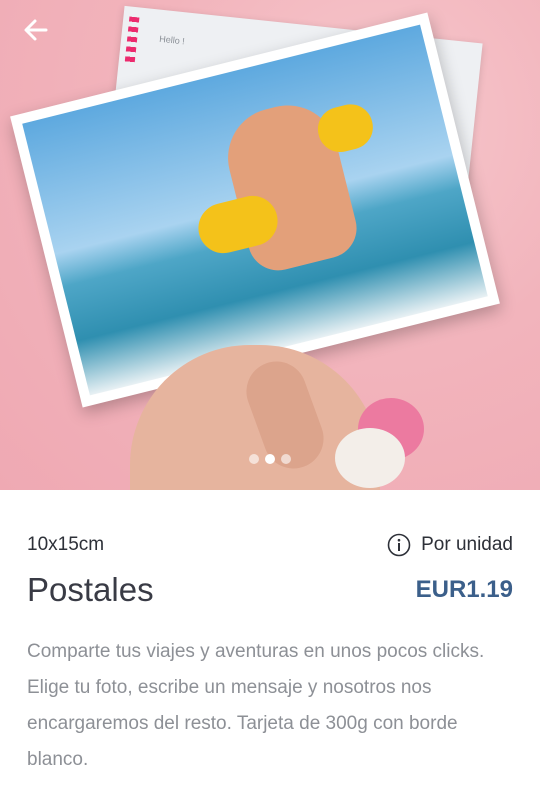 The width and height of the screenshot is (540, 800). Describe the element at coordinates (132, 41) in the screenshot. I see `postcard-stripe` at that location.